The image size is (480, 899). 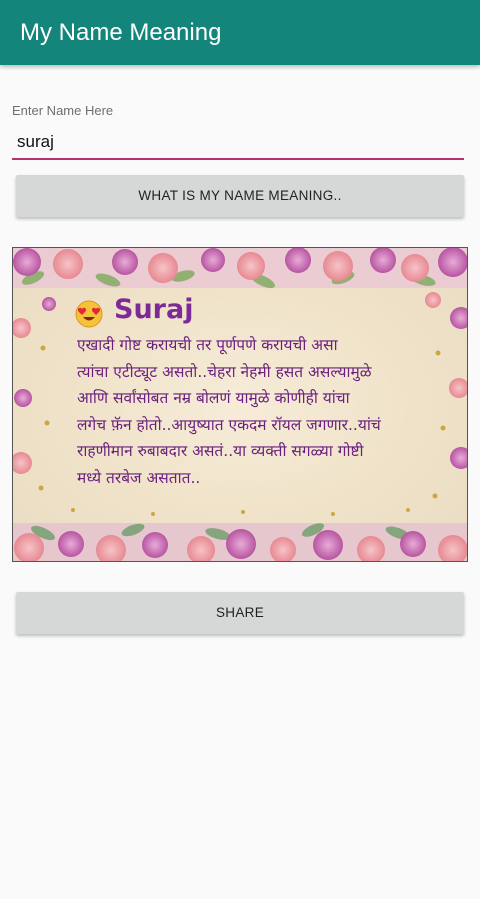 I want to click on name-input, so click(x=238, y=145).